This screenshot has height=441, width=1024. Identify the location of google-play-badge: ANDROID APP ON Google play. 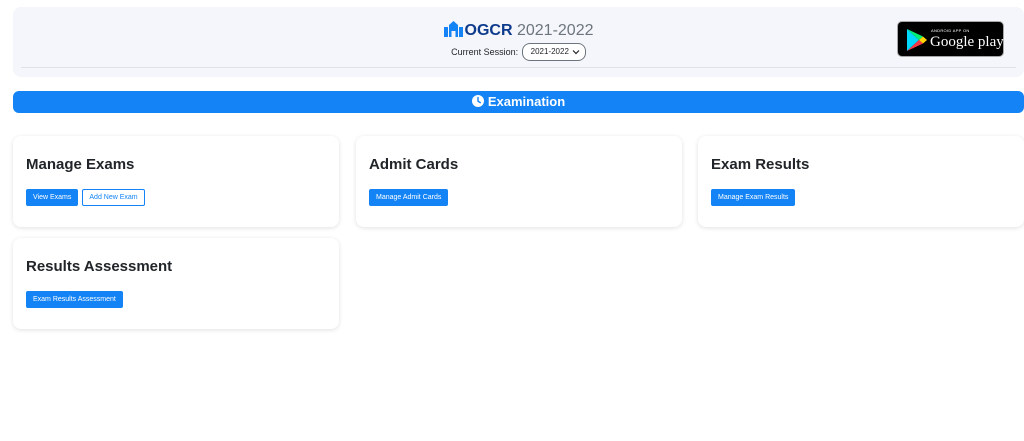
(950, 39).